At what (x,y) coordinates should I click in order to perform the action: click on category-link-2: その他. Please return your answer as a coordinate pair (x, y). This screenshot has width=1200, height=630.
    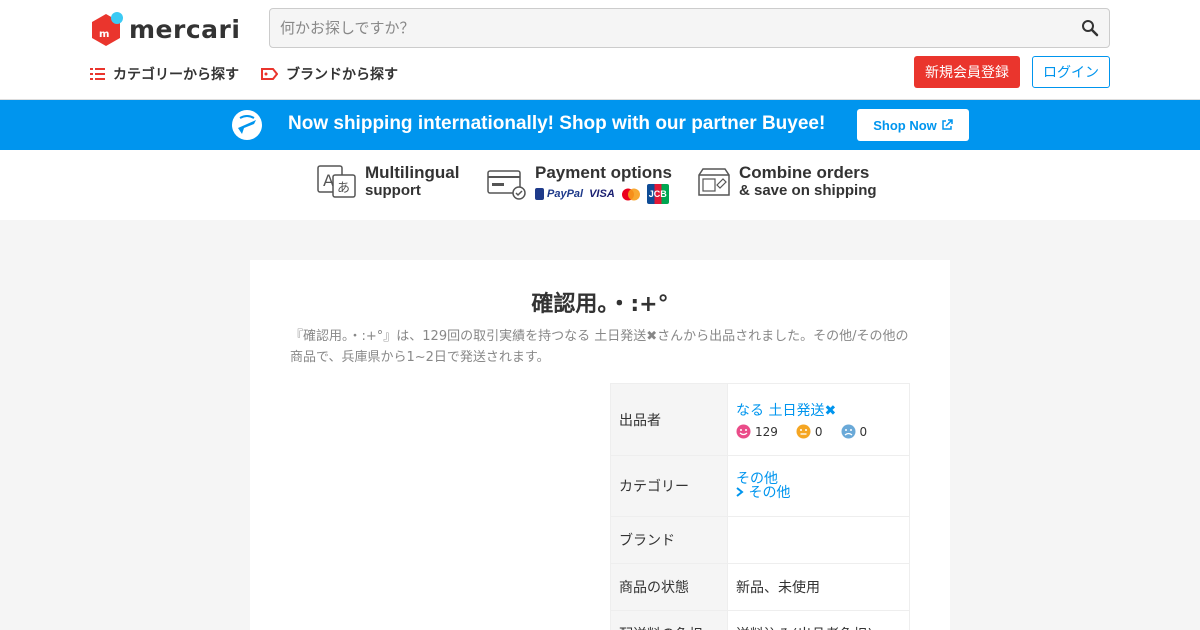
    Looking at the image, I should click on (818, 493).